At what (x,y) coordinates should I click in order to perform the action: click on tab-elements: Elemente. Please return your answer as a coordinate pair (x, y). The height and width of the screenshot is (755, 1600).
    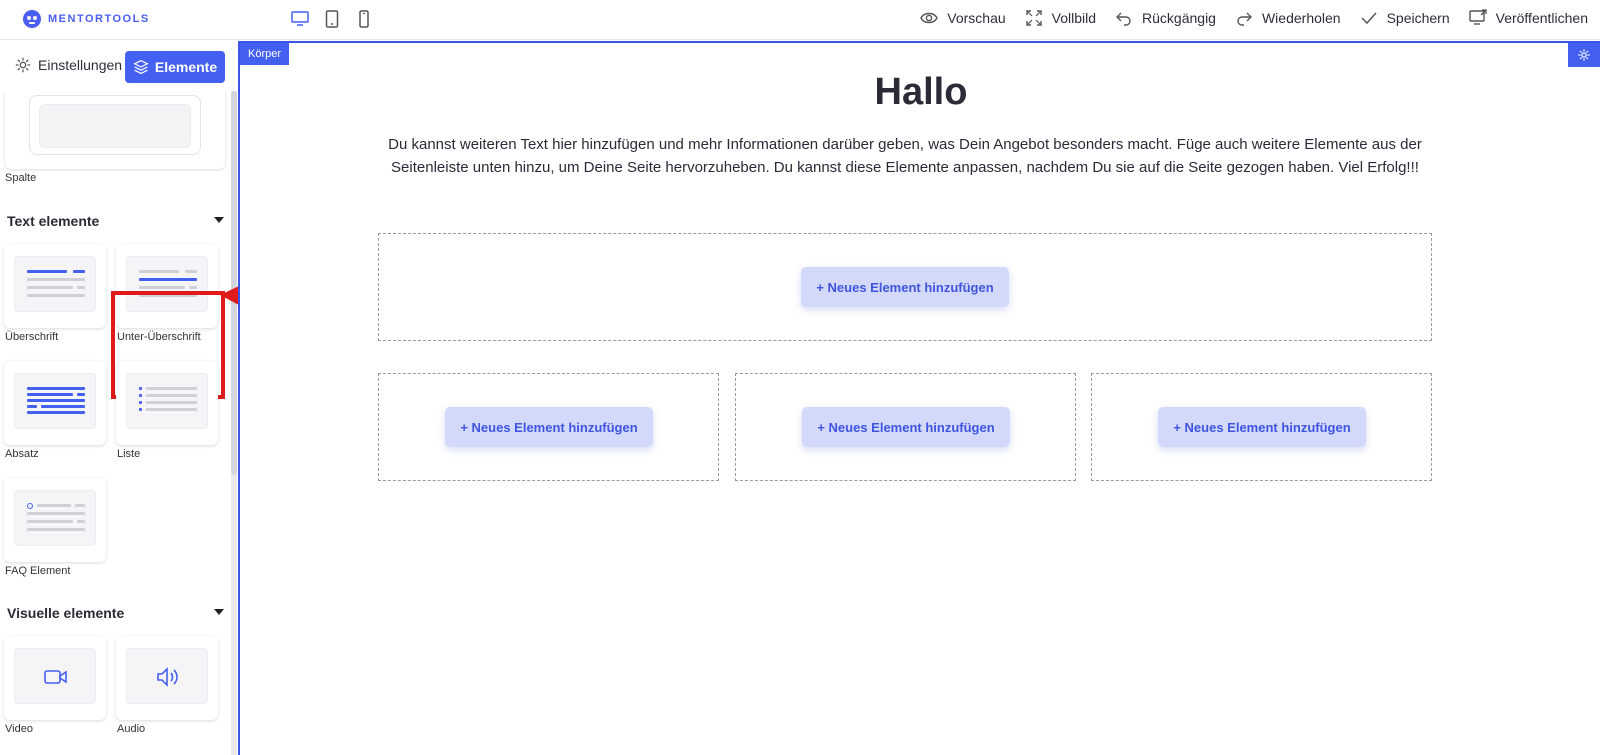
    Looking at the image, I should click on (175, 67).